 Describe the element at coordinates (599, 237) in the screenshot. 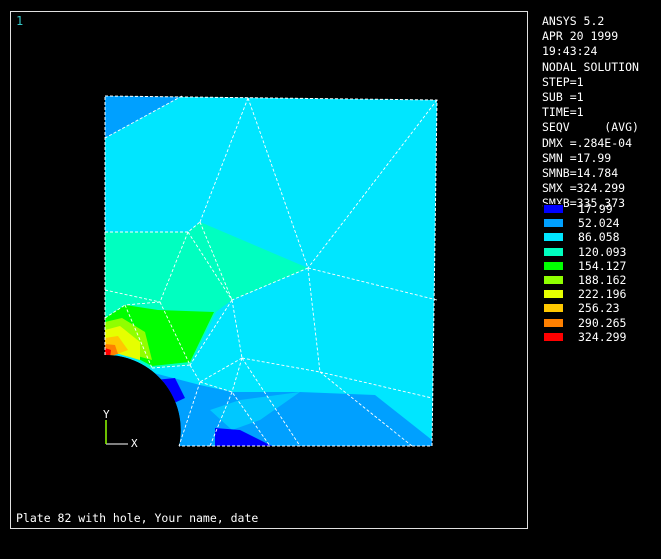

I see `legend-value: 86.058` at that location.